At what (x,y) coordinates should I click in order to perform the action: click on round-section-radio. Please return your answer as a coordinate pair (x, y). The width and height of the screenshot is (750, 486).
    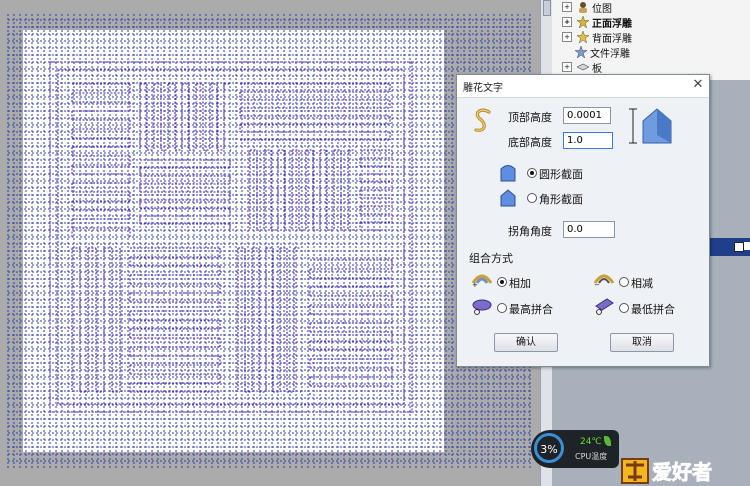
    Looking at the image, I should click on (532, 173).